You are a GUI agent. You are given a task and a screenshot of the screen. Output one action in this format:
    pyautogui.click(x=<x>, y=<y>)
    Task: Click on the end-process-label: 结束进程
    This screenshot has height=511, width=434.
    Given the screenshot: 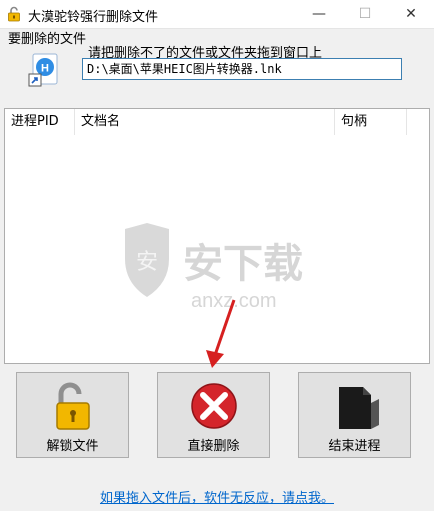 What is the action you would take?
    pyautogui.click(x=354, y=446)
    